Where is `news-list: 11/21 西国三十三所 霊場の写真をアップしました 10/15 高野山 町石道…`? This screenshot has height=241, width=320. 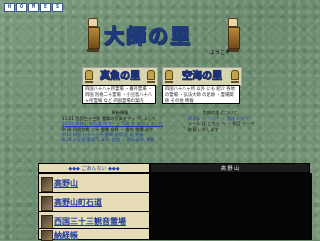 news-list: 11/21 西国三十三所 霊場の写真をアップしました 10/15 高野山 町石道… is located at coordinates (117, 129).